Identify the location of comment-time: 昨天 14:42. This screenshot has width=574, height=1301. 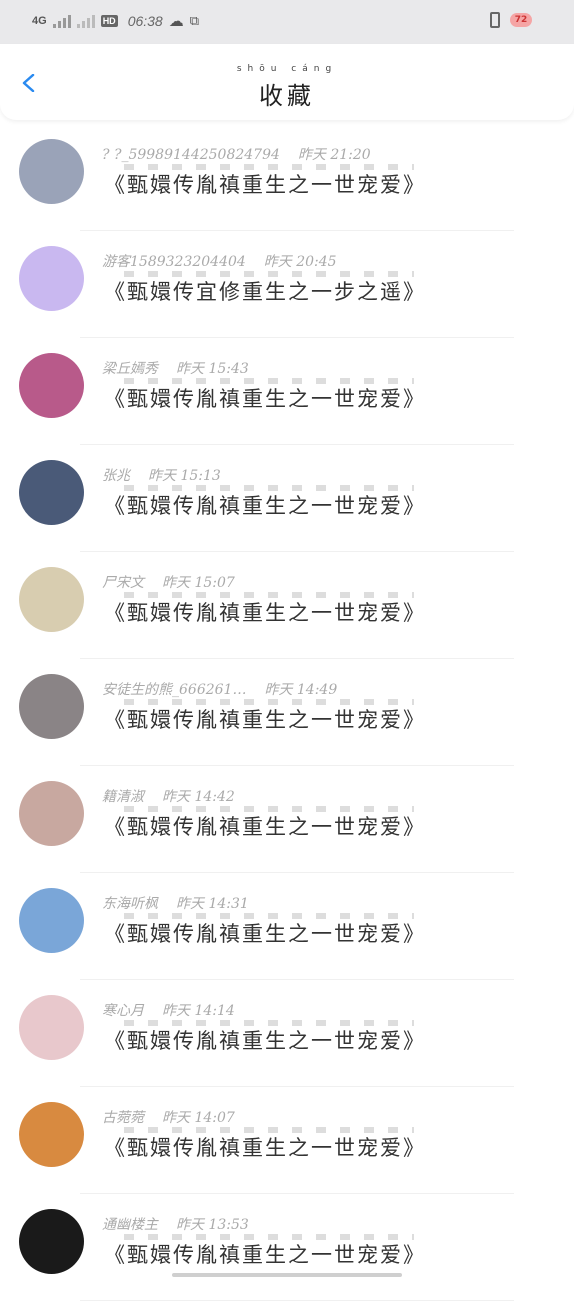
(198, 797).